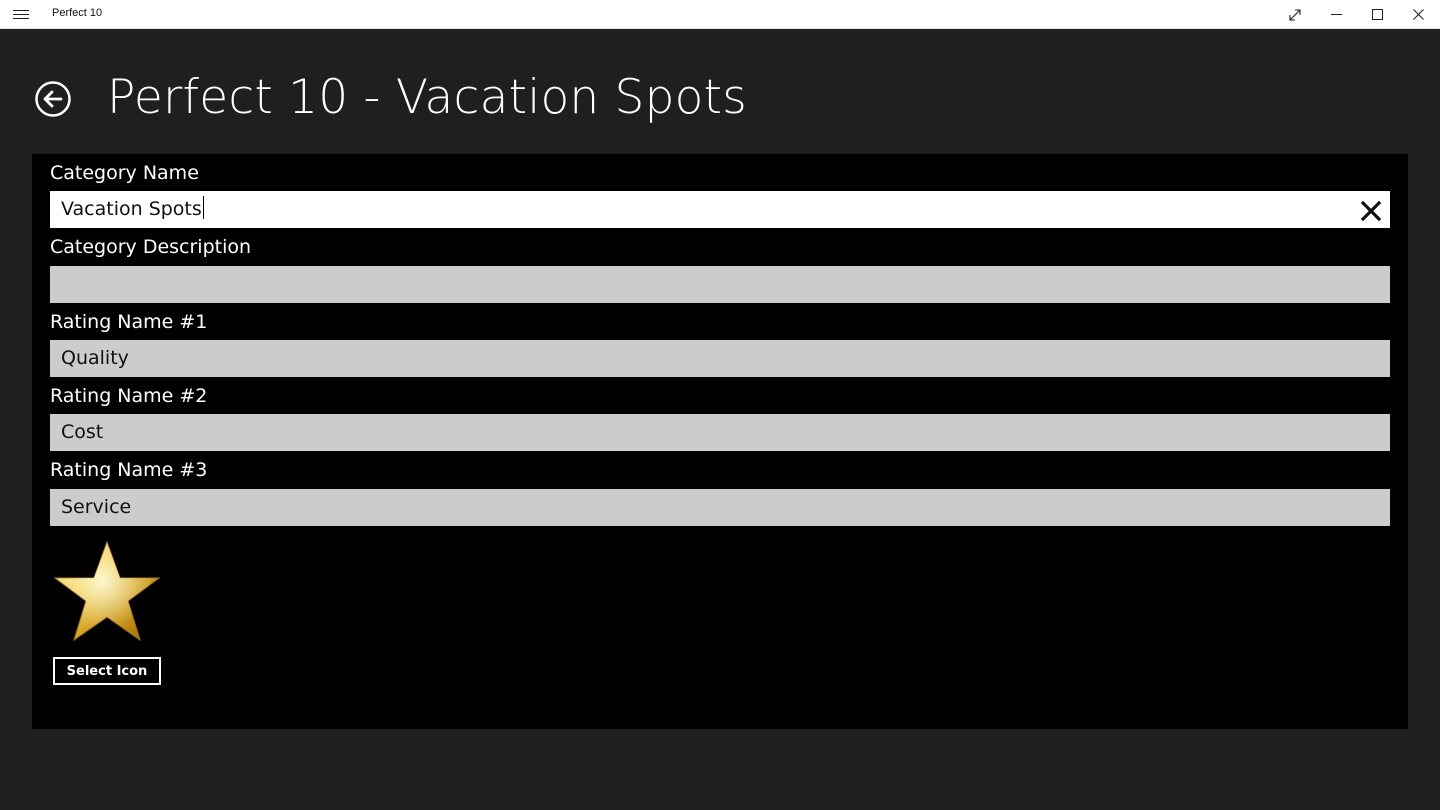 This screenshot has height=810, width=1440. Describe the element at coordinates (427, 97) in the screenshot. I see `page-title: Perfect 10 - Vacation Spots` at that location.